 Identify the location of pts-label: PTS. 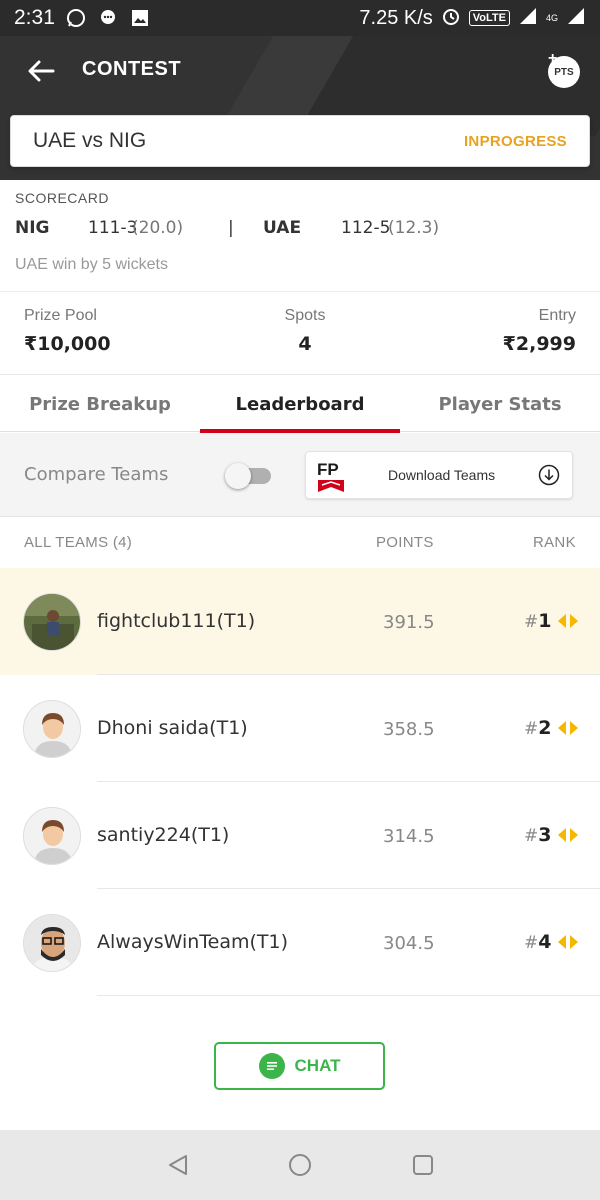
(564, 72).